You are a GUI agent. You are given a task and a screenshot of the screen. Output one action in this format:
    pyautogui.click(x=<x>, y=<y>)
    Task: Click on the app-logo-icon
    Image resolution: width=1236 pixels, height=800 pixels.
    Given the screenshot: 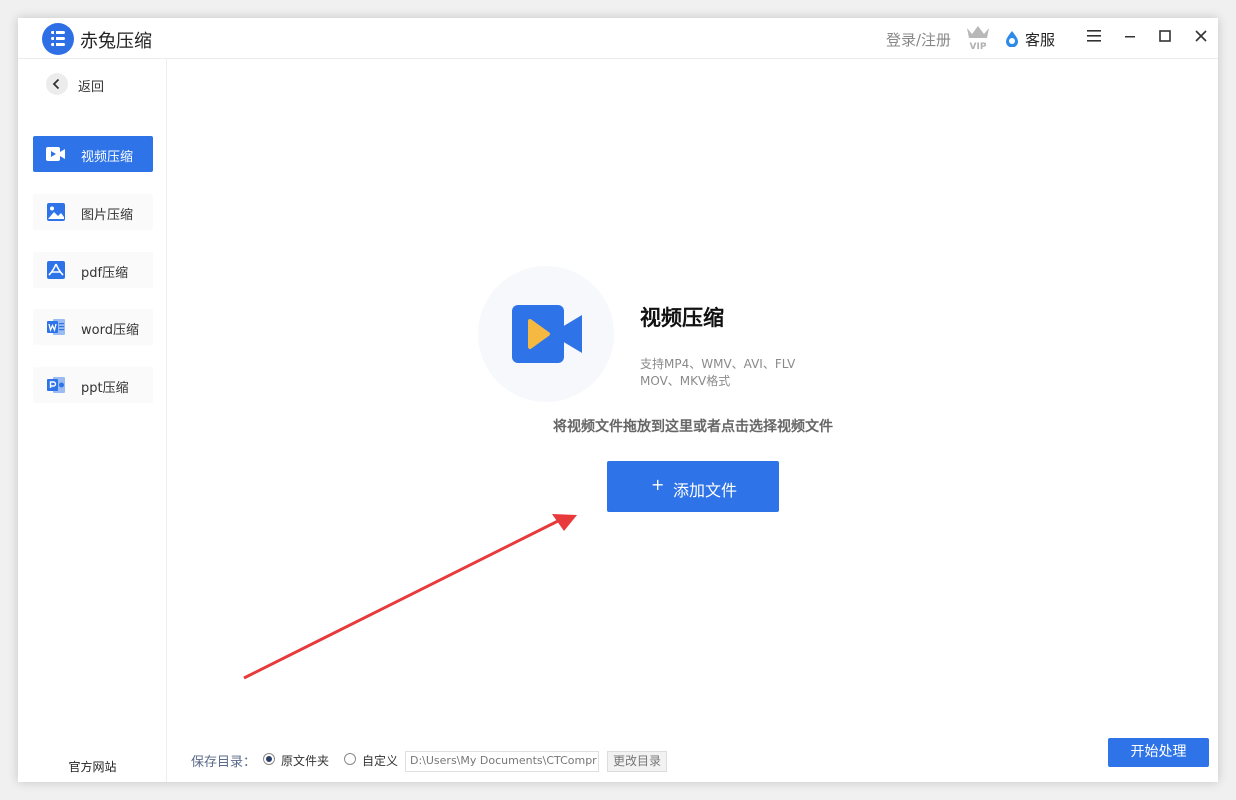 What is the action you would take?
    pyautogui.click(x=58, y=39)
    